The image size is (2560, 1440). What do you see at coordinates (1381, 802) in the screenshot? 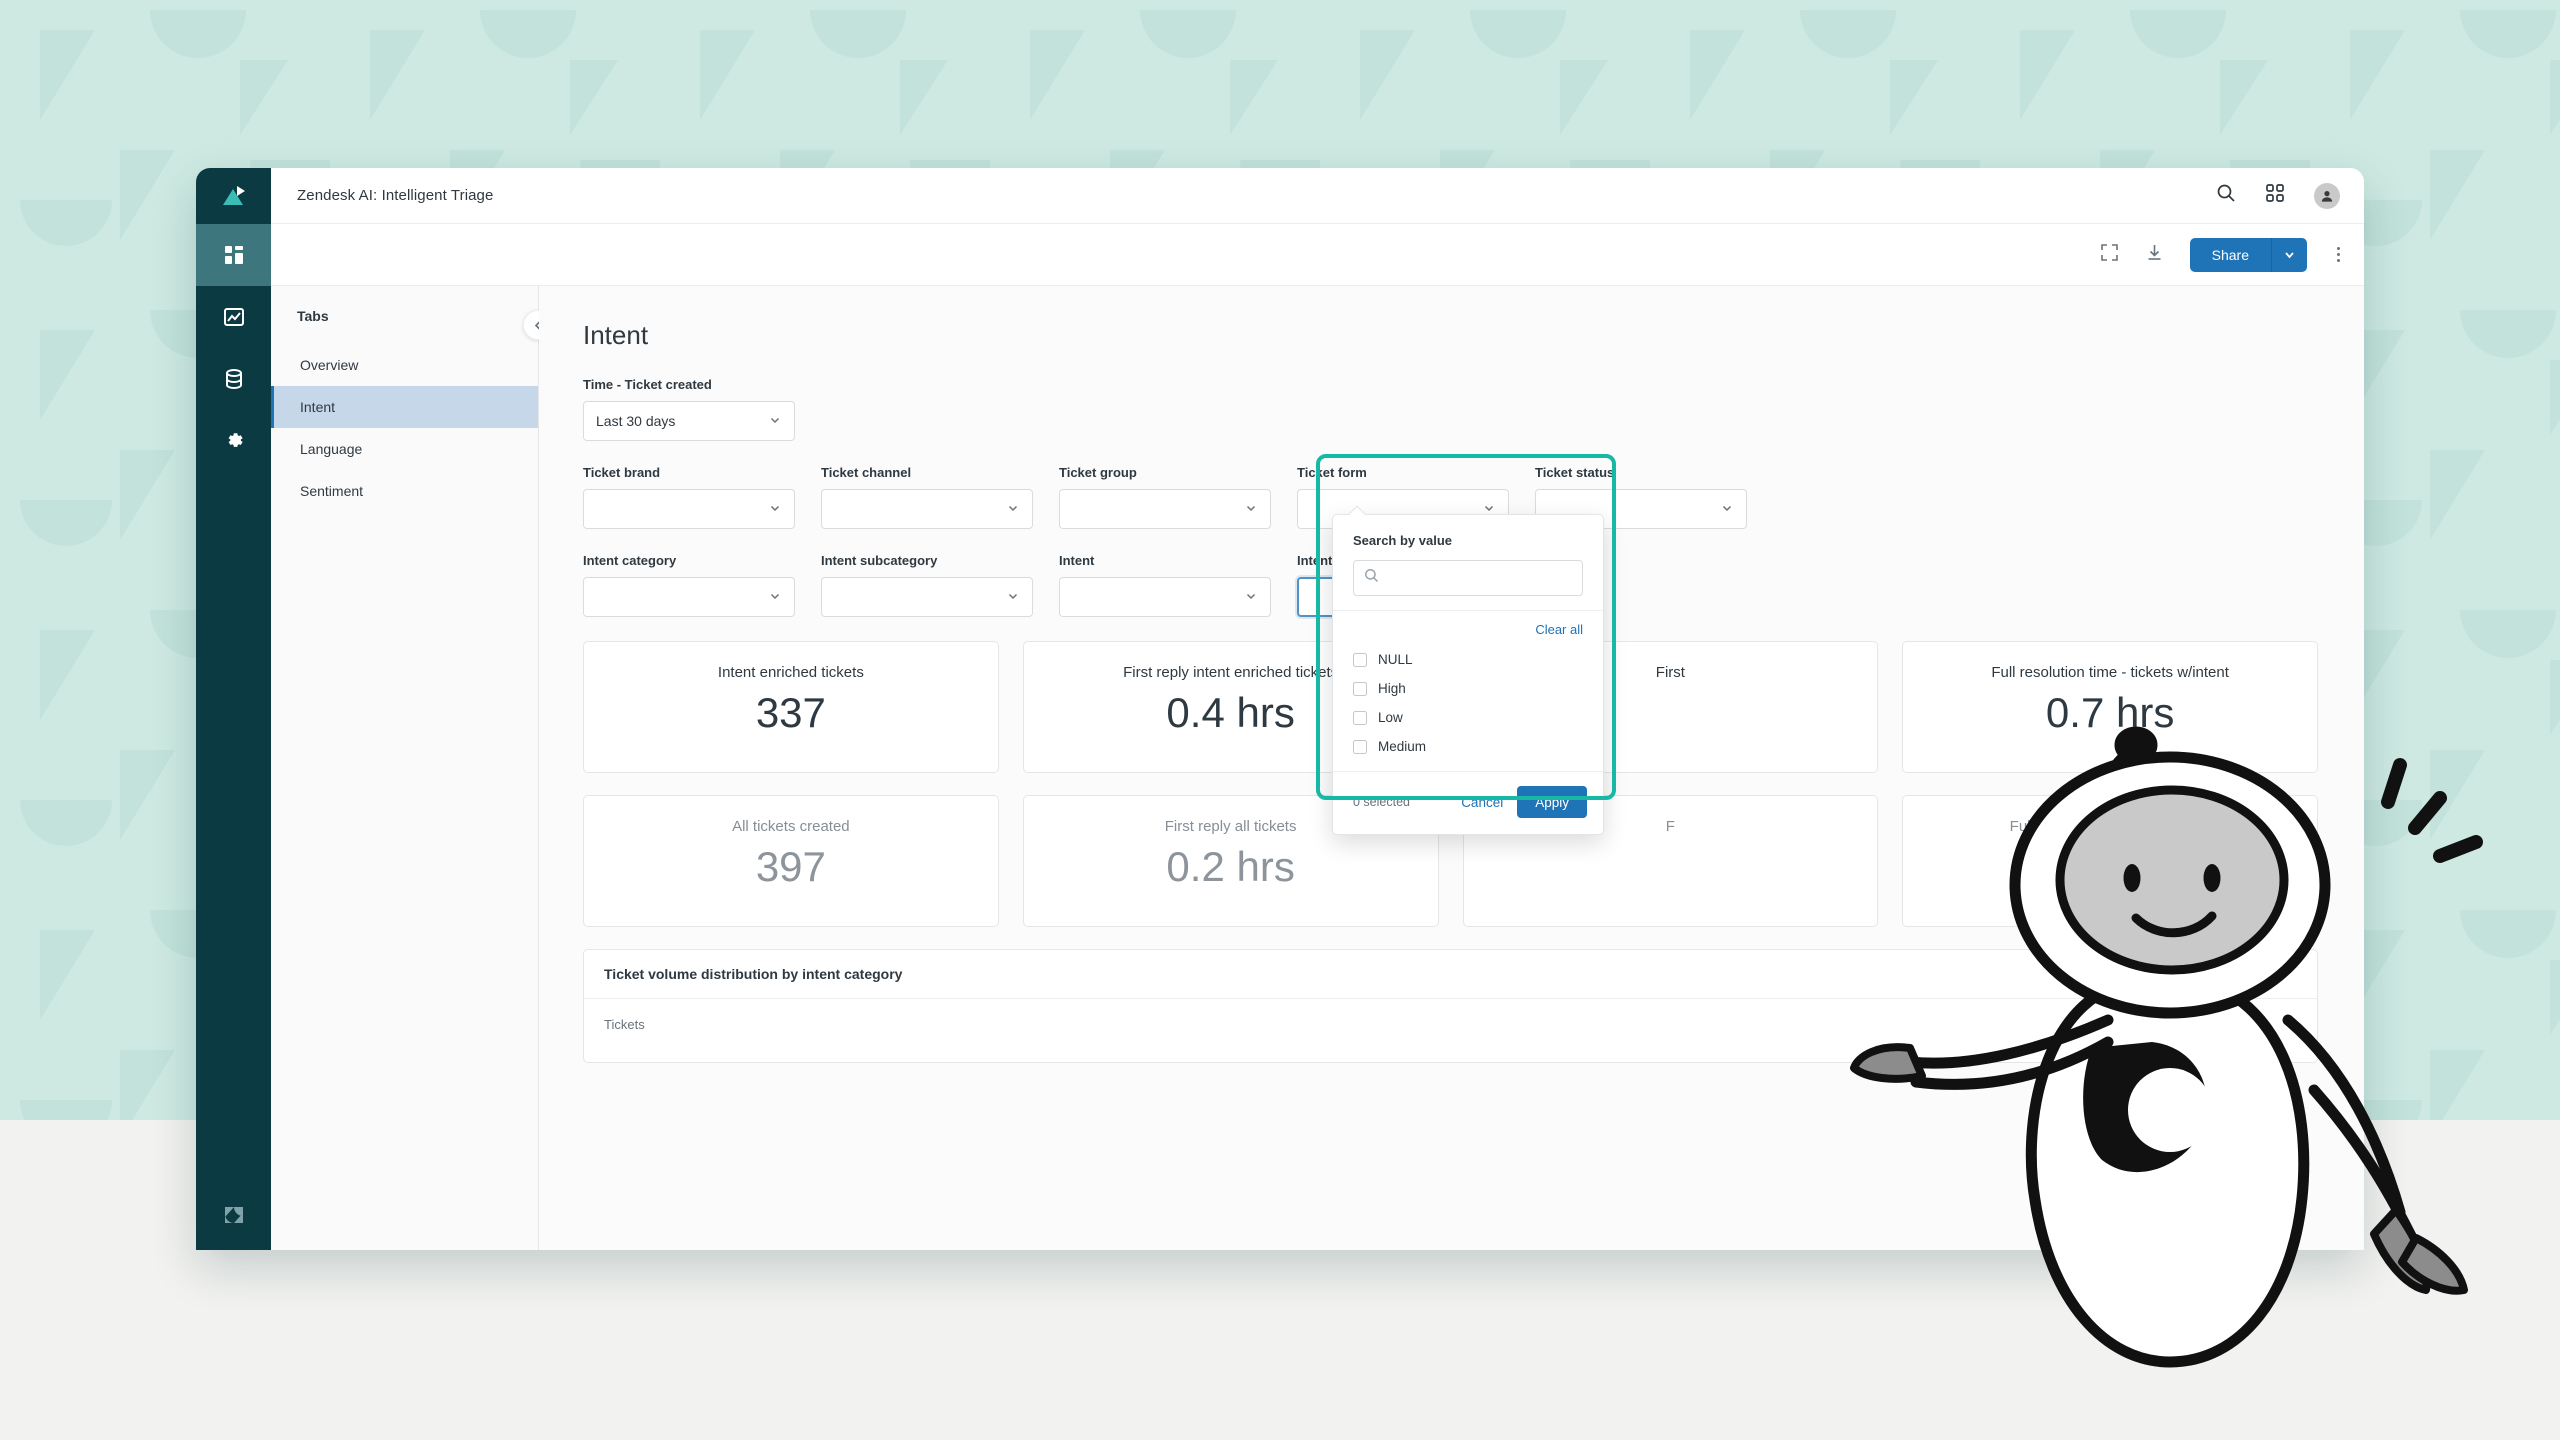
I see `selected-count: 0 selected` at bounding box center [1381, 802].